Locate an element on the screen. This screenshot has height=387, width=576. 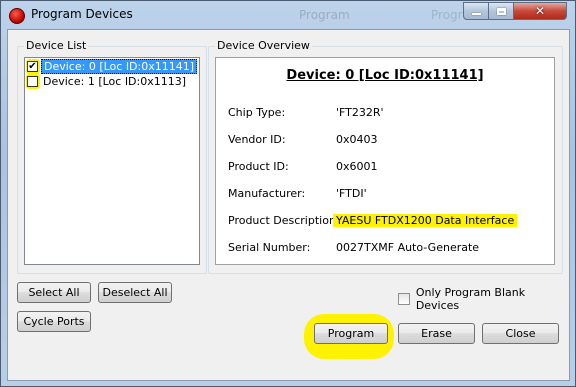
background-window-text: Program is located at coordinates (324, 15).